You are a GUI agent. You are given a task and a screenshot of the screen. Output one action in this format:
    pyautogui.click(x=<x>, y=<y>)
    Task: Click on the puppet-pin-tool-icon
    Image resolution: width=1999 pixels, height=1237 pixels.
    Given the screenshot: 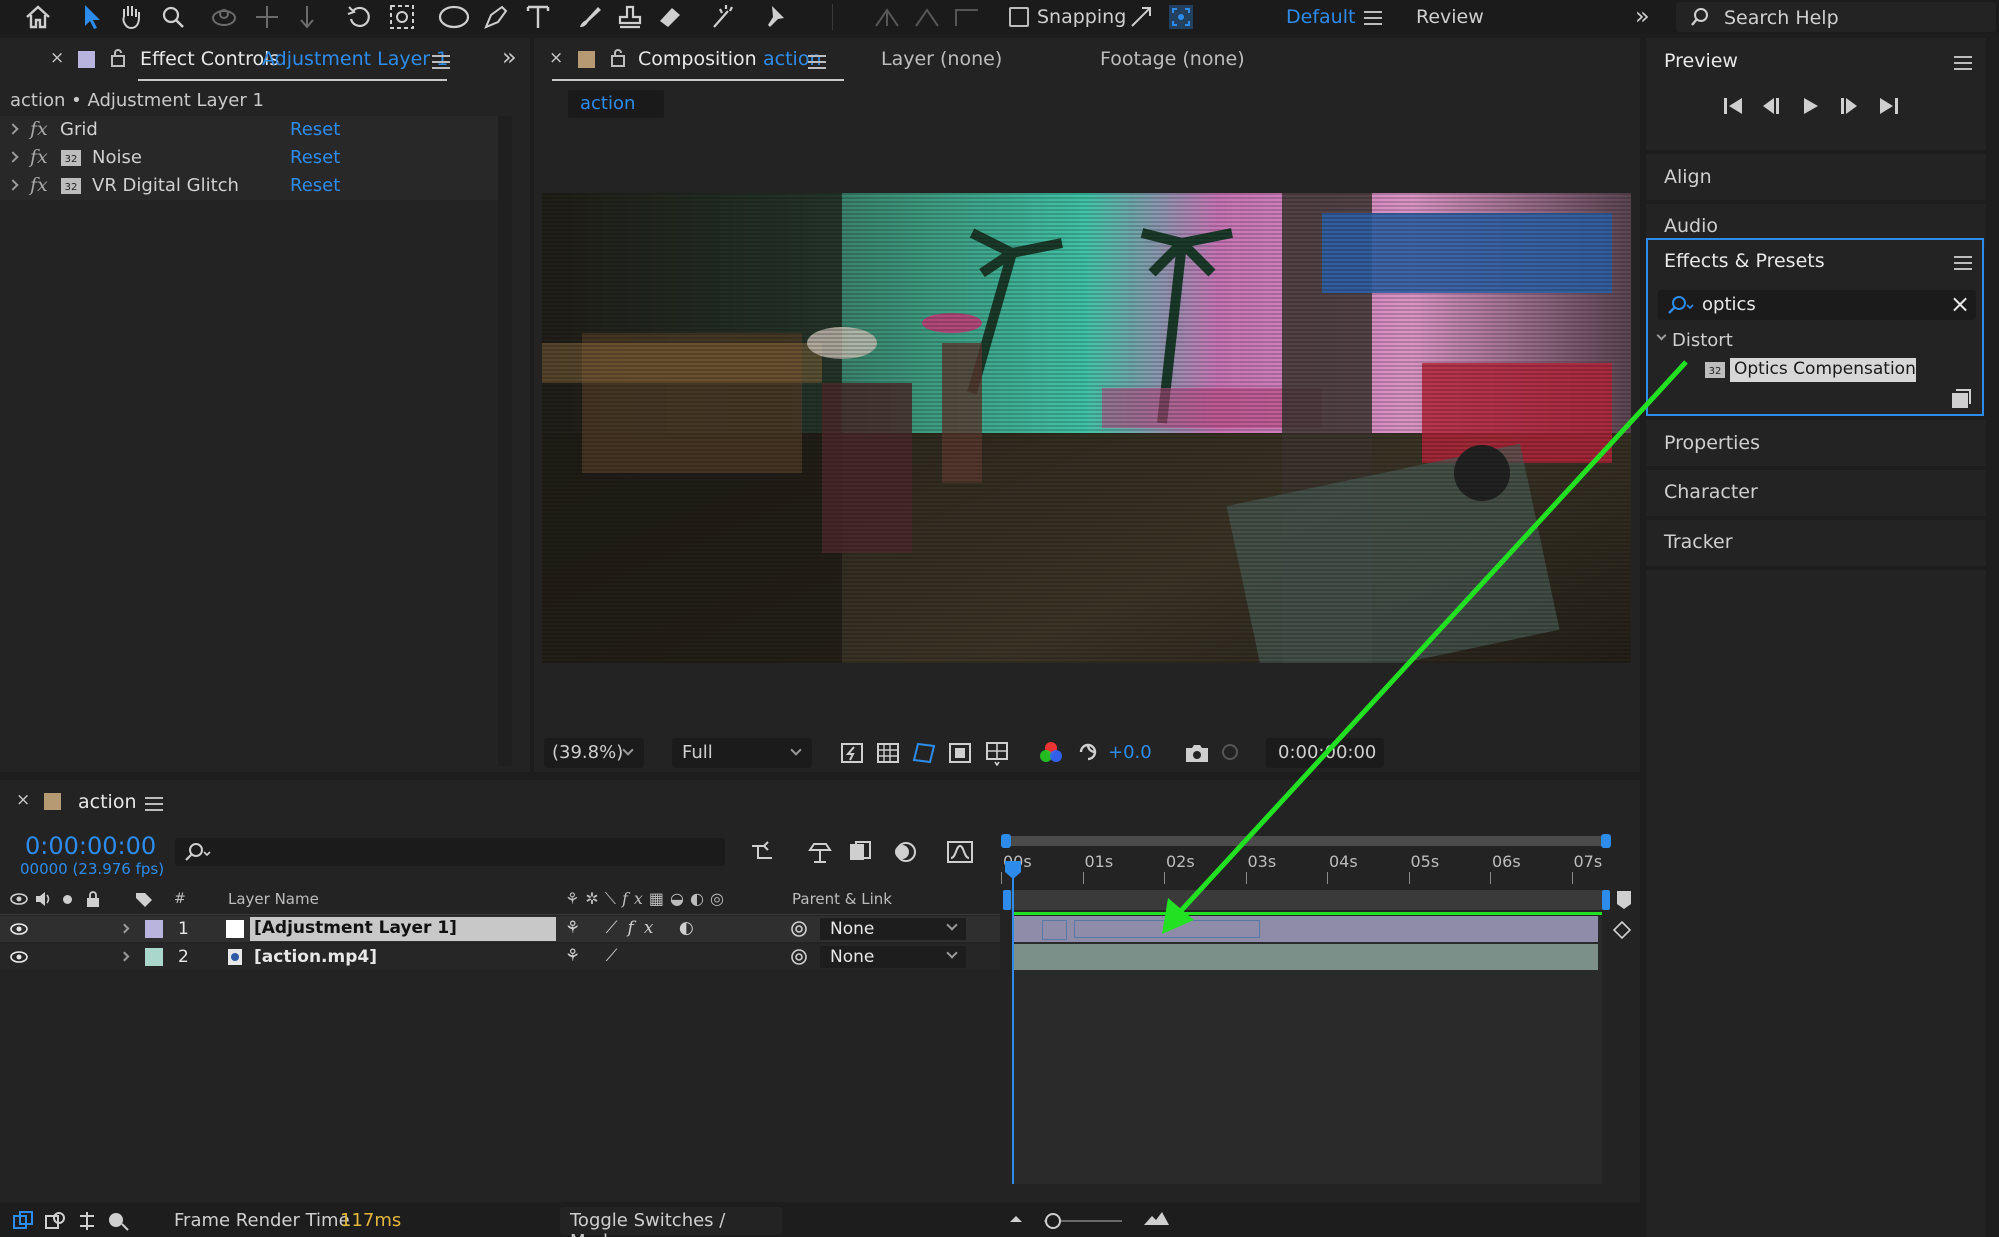 What is the action you would take?
    pyautogui.click(x=774, y=17)
    